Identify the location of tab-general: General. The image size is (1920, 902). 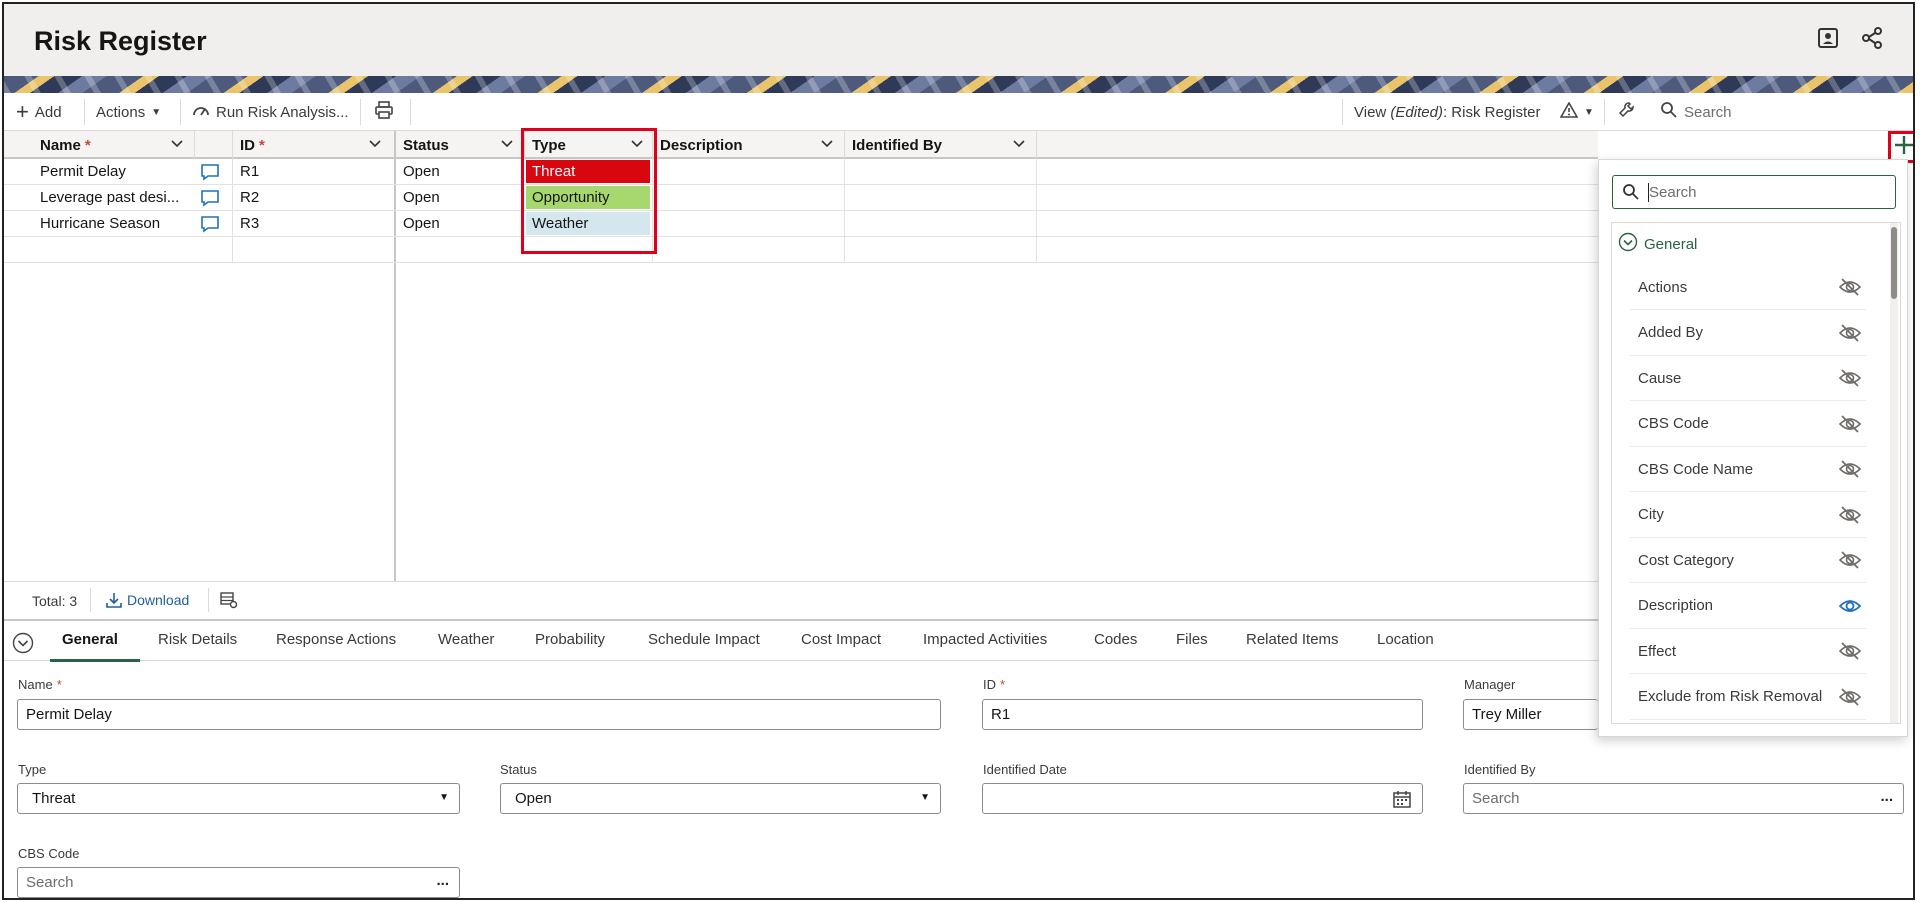
(90, 639).